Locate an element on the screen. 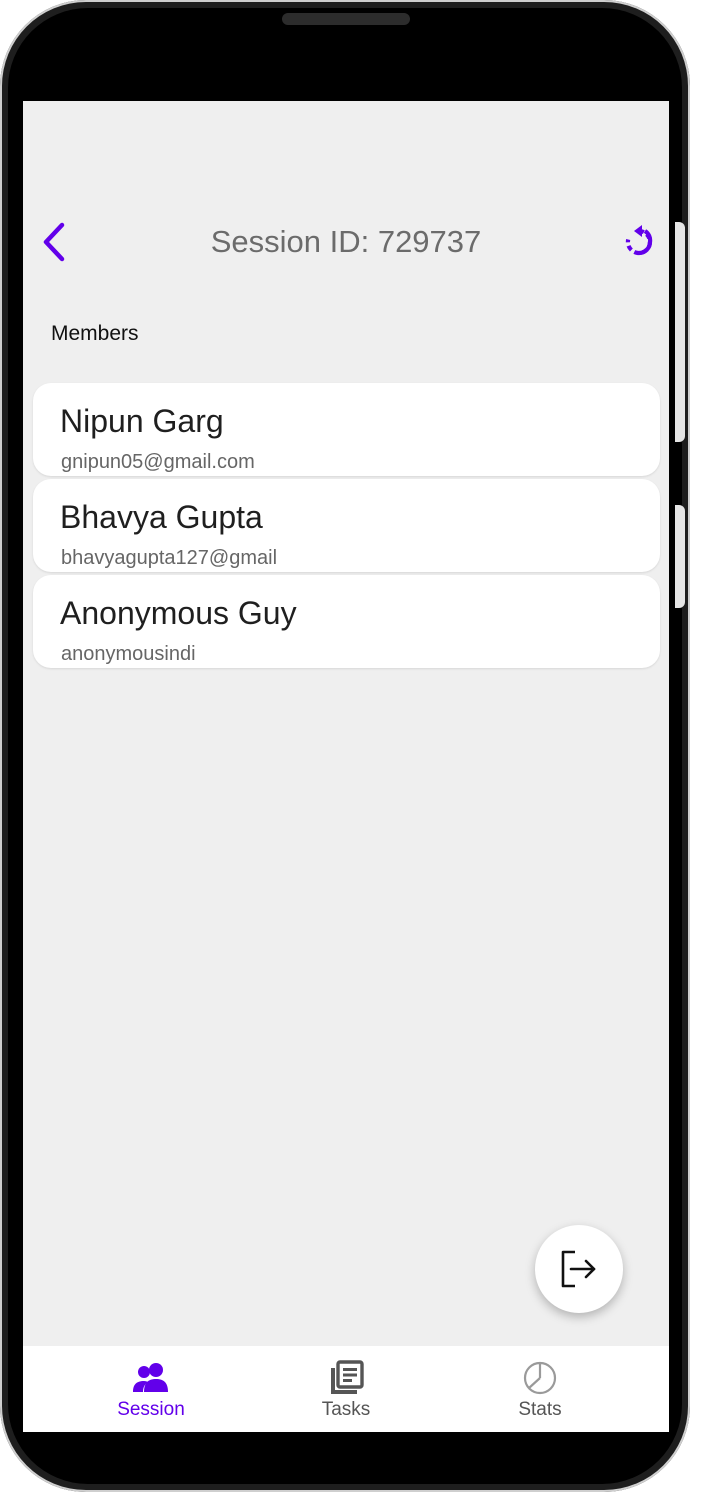  nav-tab-label: Tasks is located at coordinates (346, 1409).